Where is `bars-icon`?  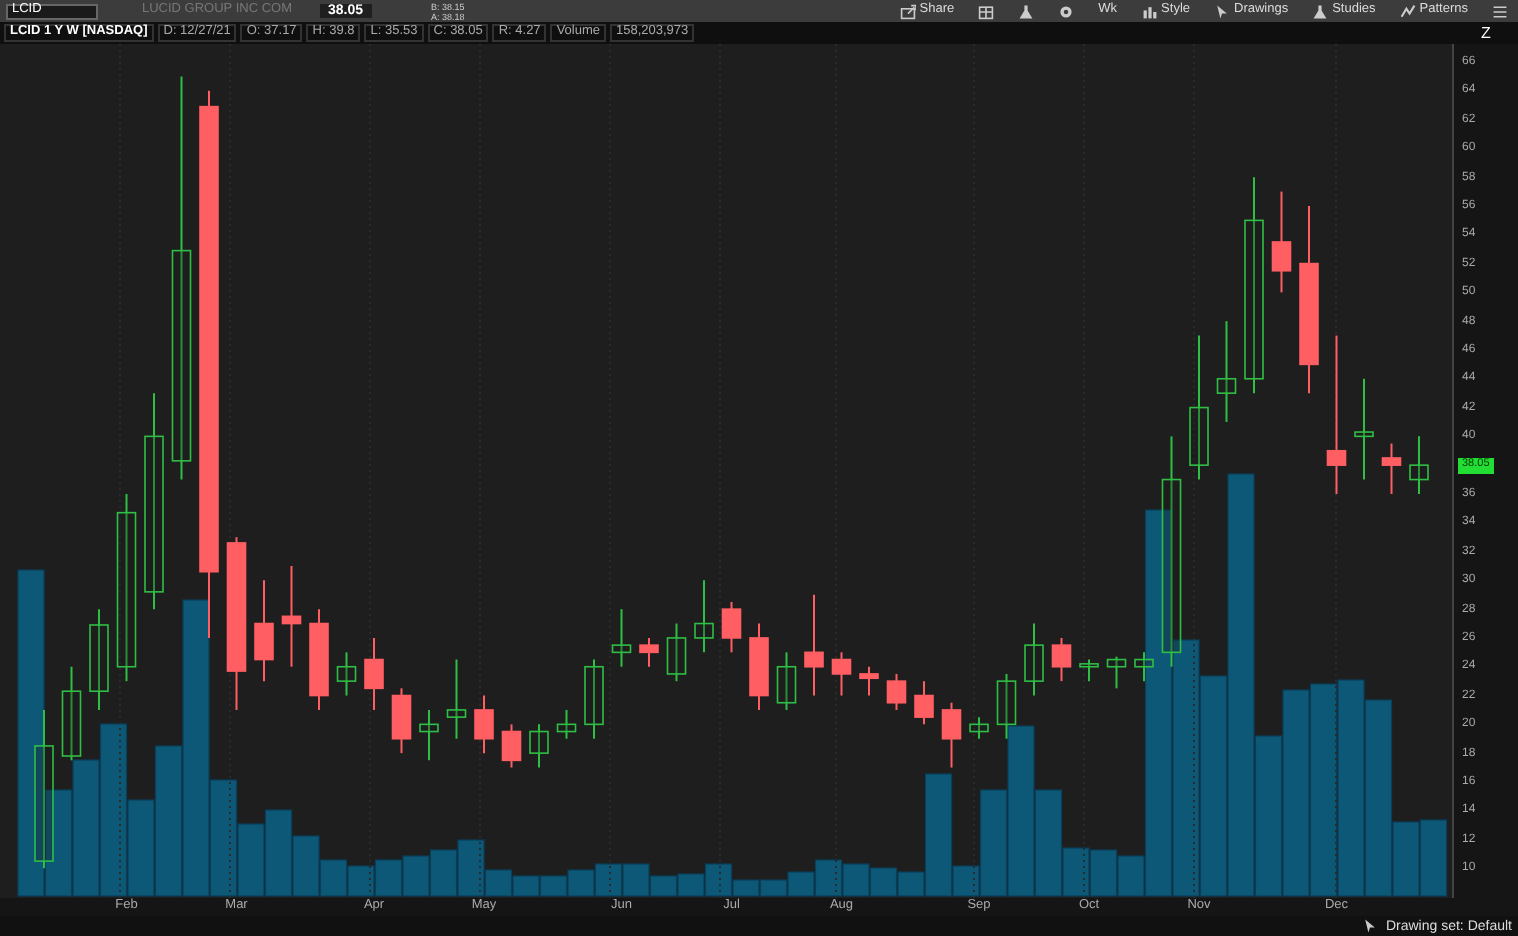
bars-icon is located at coordinates (1149, 11).